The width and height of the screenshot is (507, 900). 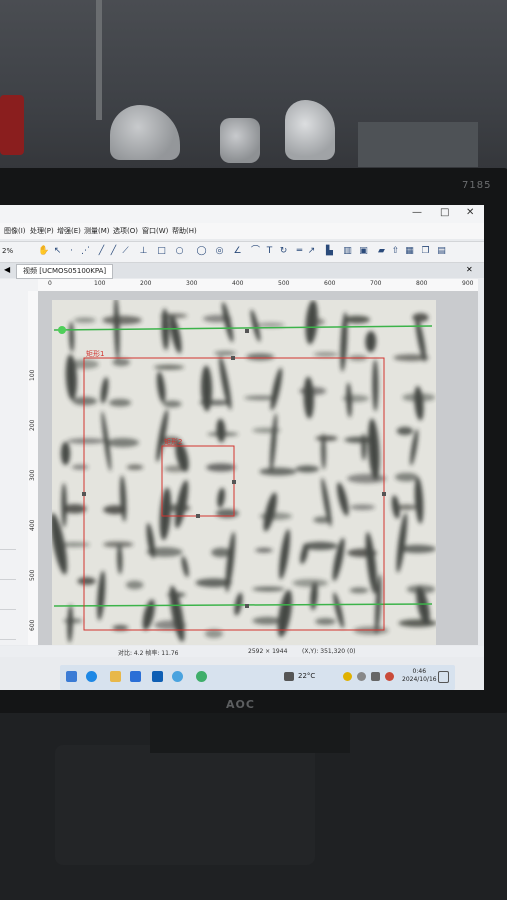 I want to click on menu-help: 帮助(H), so click(x=184, y=231).